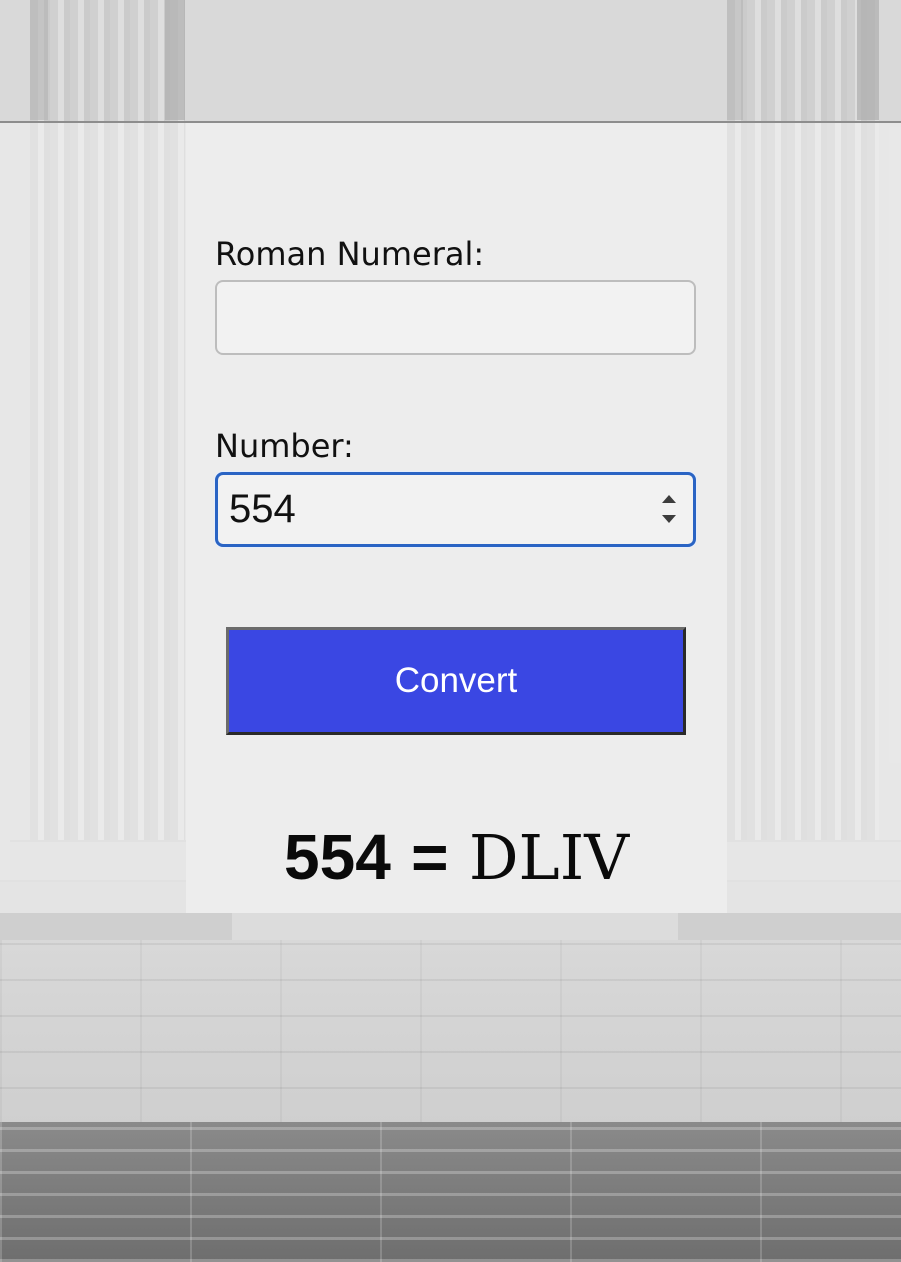  Describe the element at coordinates (669, 519) in the screenshot. I see `chevron-down-icon` at that location.